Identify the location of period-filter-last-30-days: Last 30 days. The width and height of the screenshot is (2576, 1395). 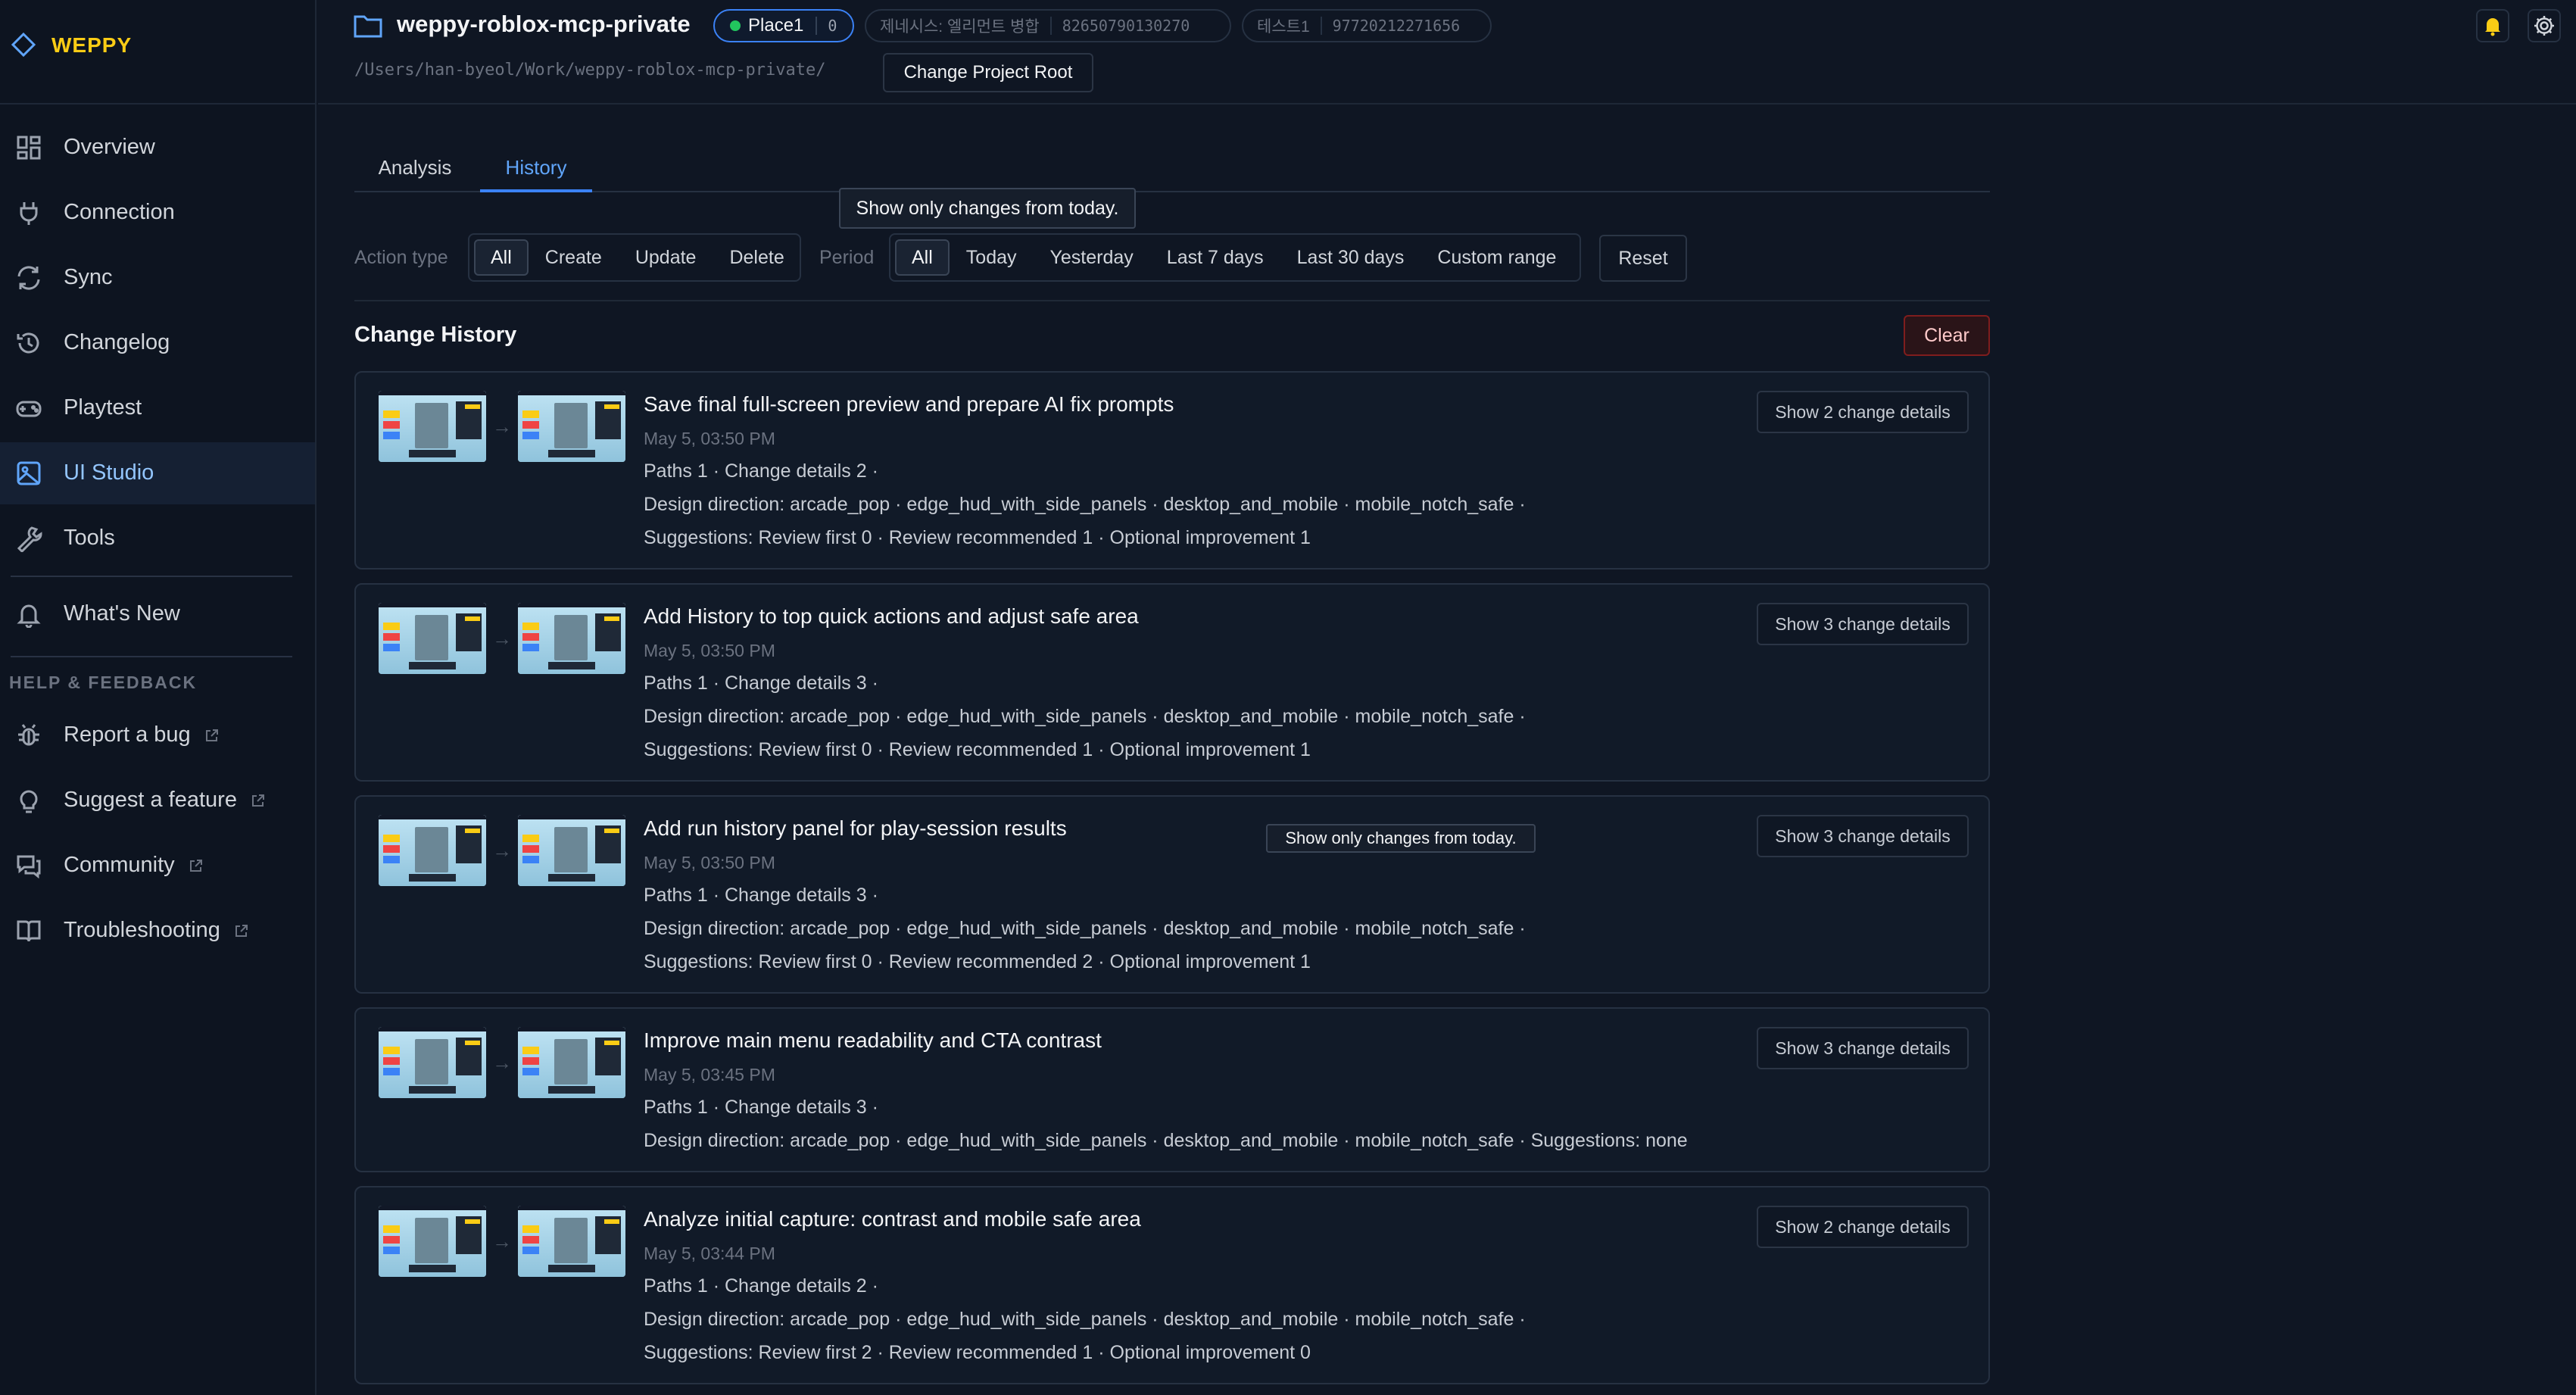
(1350, 257).